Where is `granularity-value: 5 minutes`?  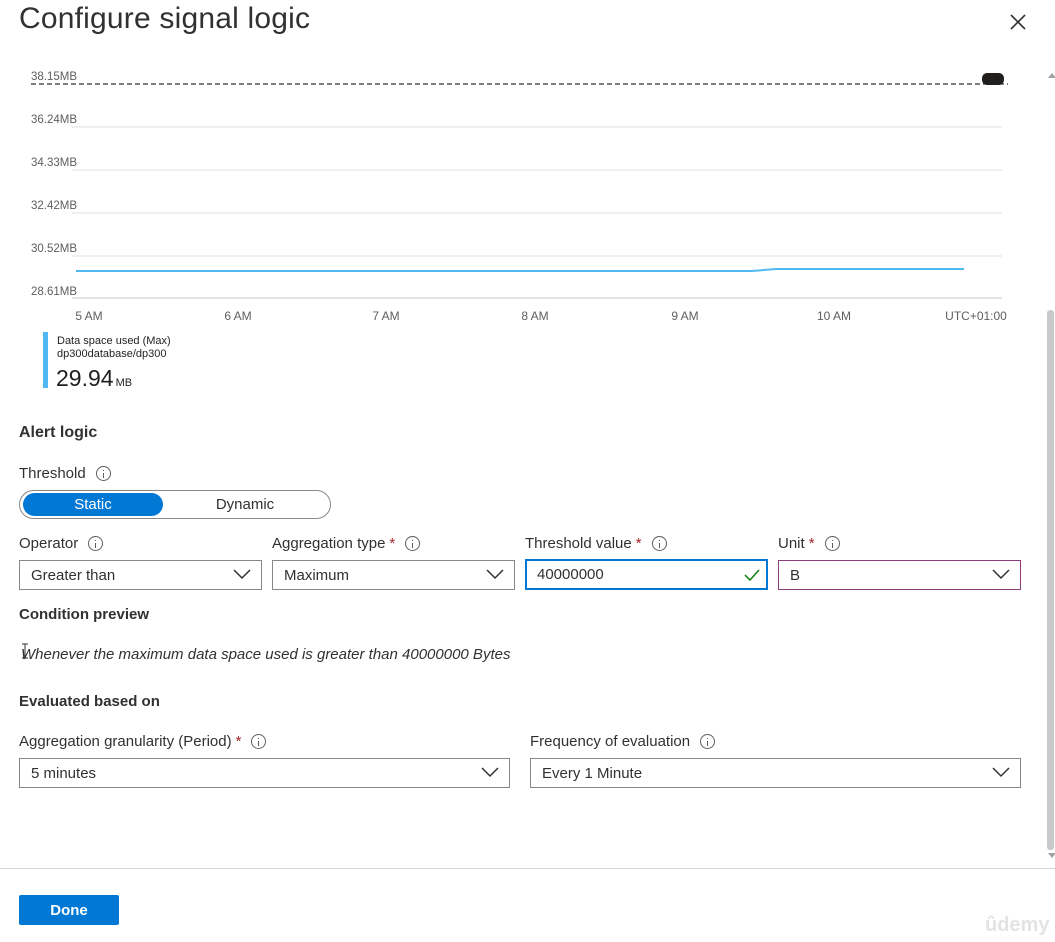 granularity-value: 5 minutes is located at coordinates (64, 773).